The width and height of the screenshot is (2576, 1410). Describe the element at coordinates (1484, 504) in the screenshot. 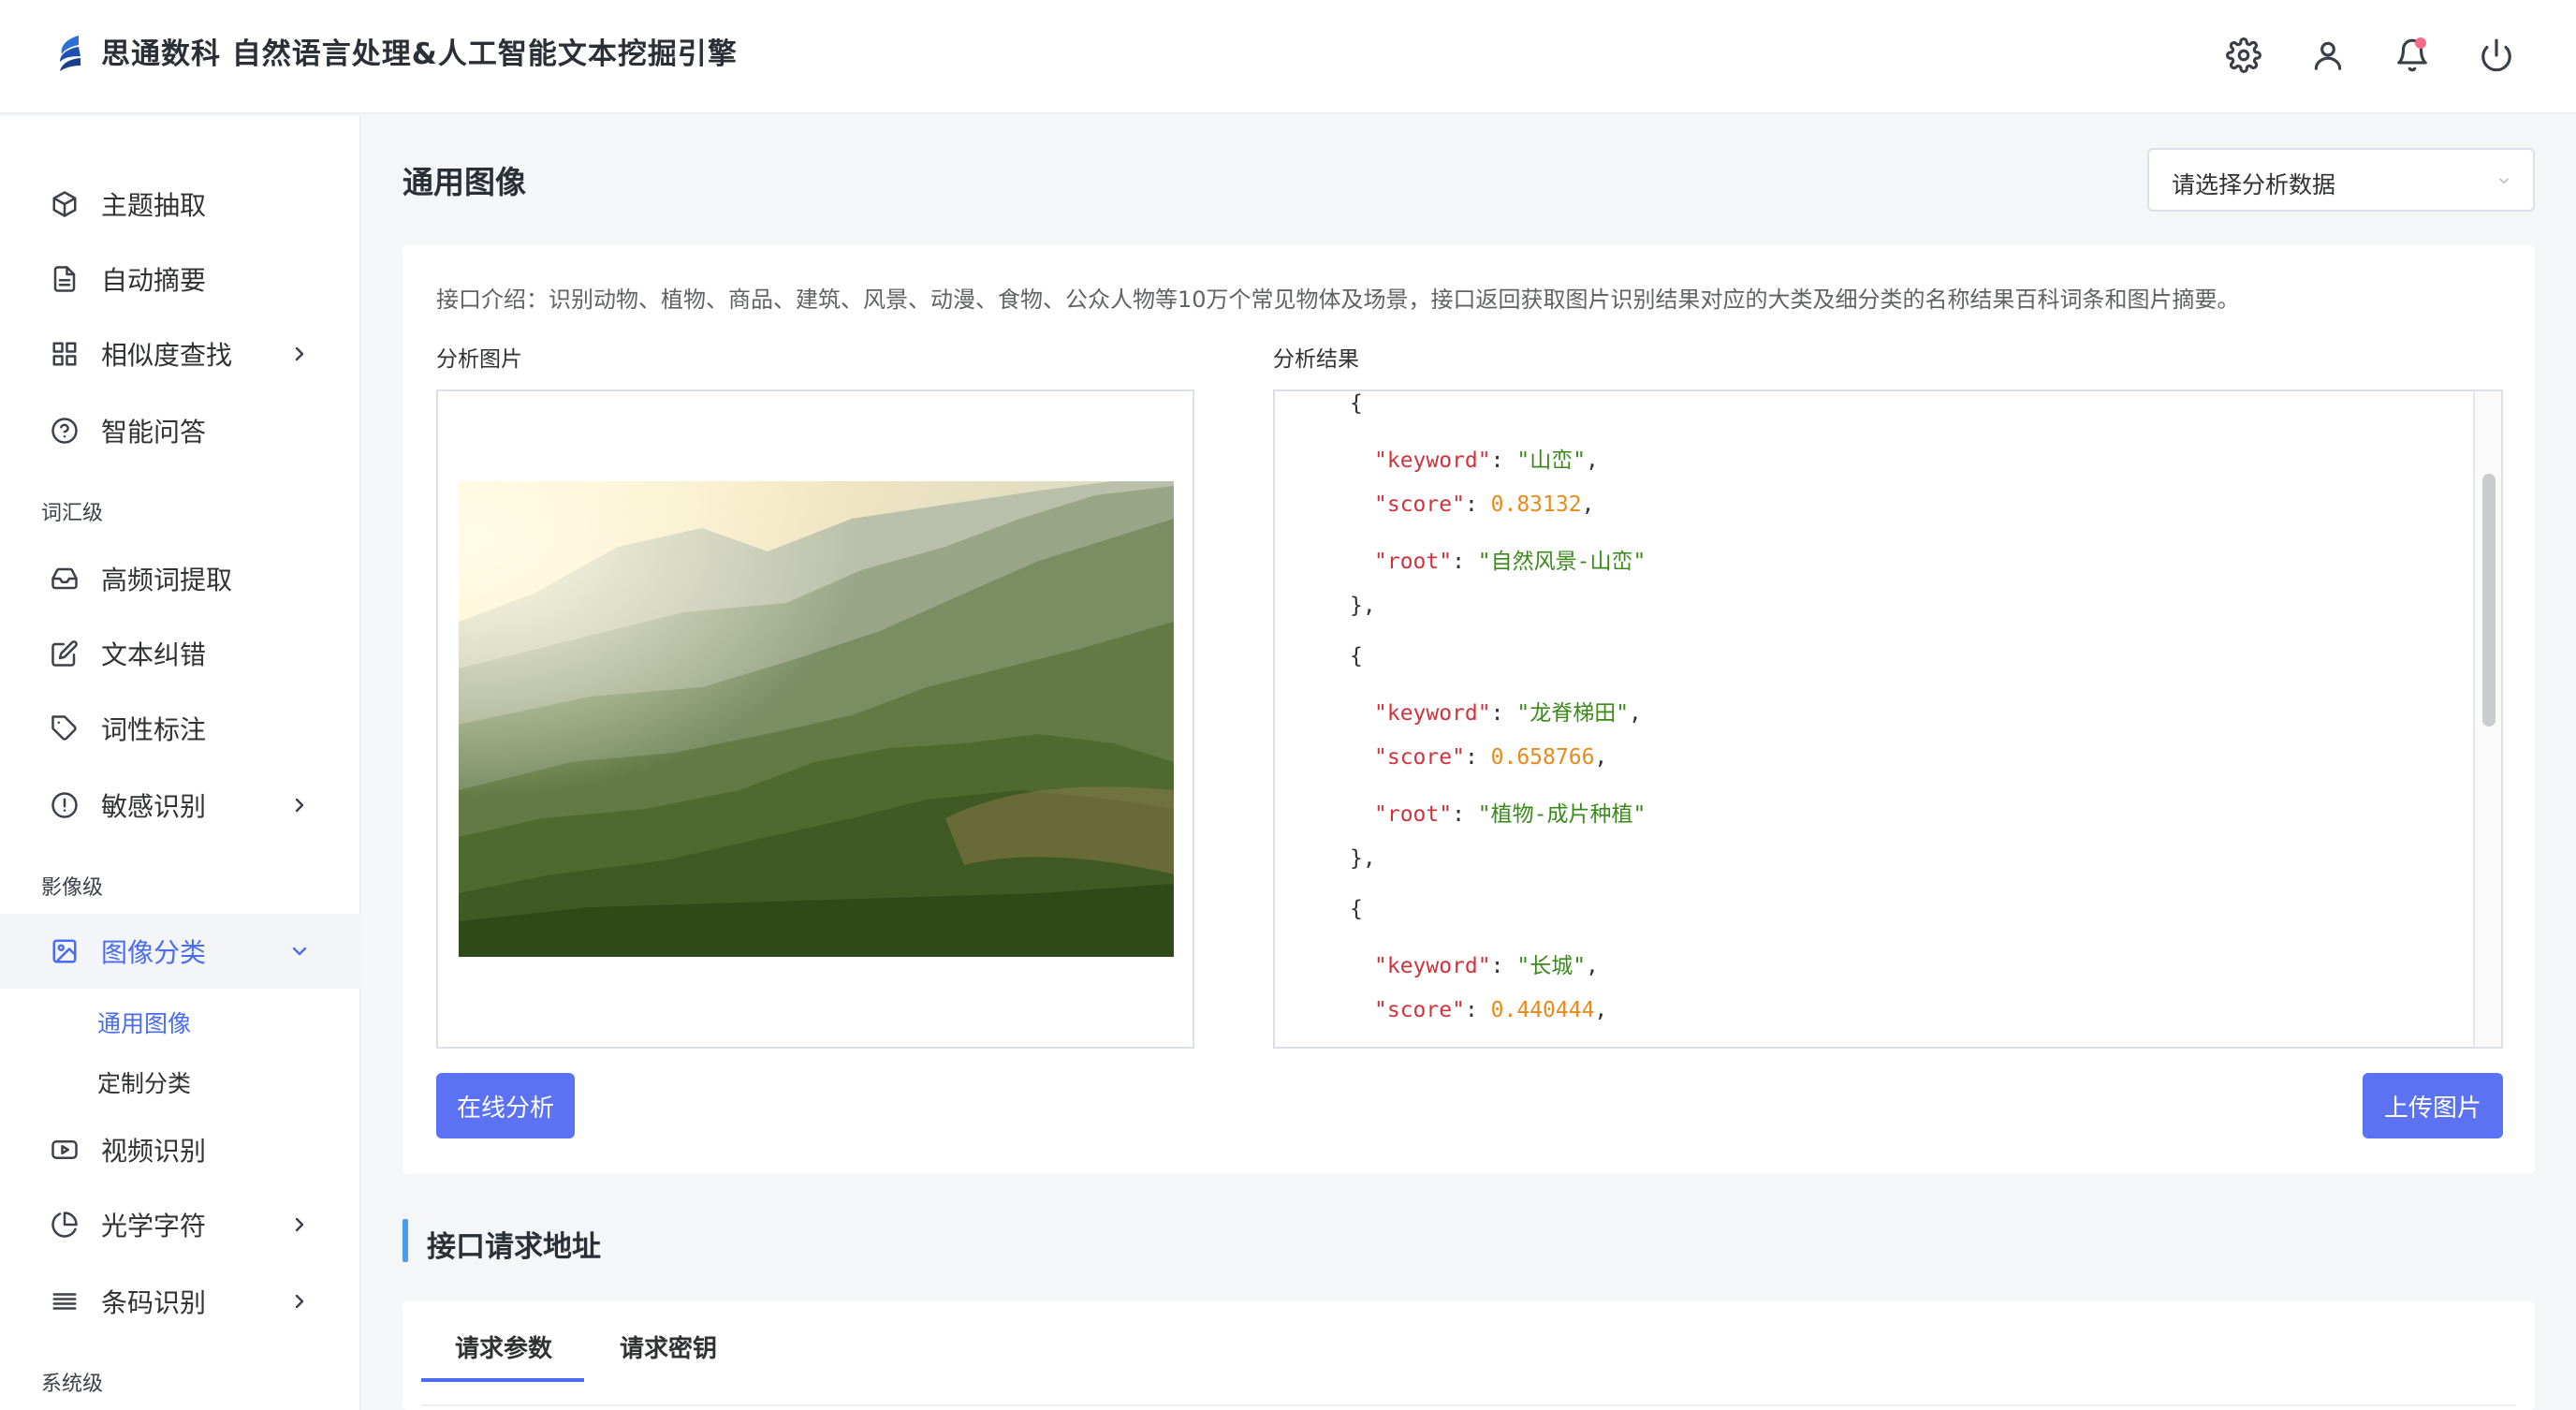

I see `json-line: "score": 0.83132,` at that location.